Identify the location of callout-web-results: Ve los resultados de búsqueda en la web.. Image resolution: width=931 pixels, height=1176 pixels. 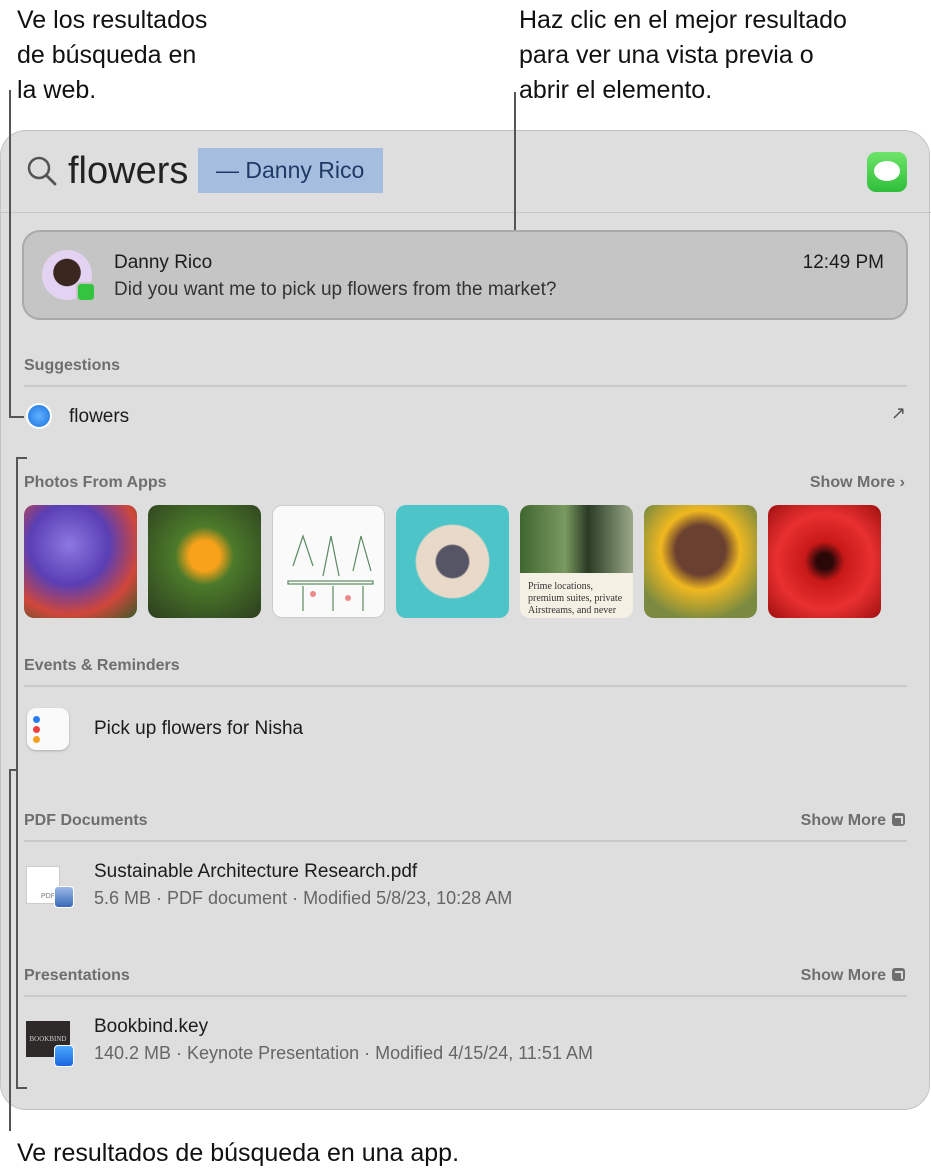
(112, 55).